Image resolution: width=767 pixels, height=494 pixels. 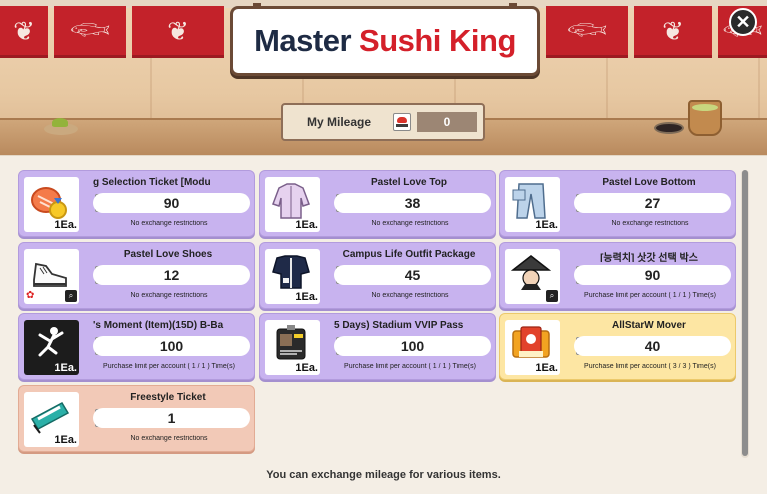 I want to click on mileage-value: 0, so click(x=447, y=122).